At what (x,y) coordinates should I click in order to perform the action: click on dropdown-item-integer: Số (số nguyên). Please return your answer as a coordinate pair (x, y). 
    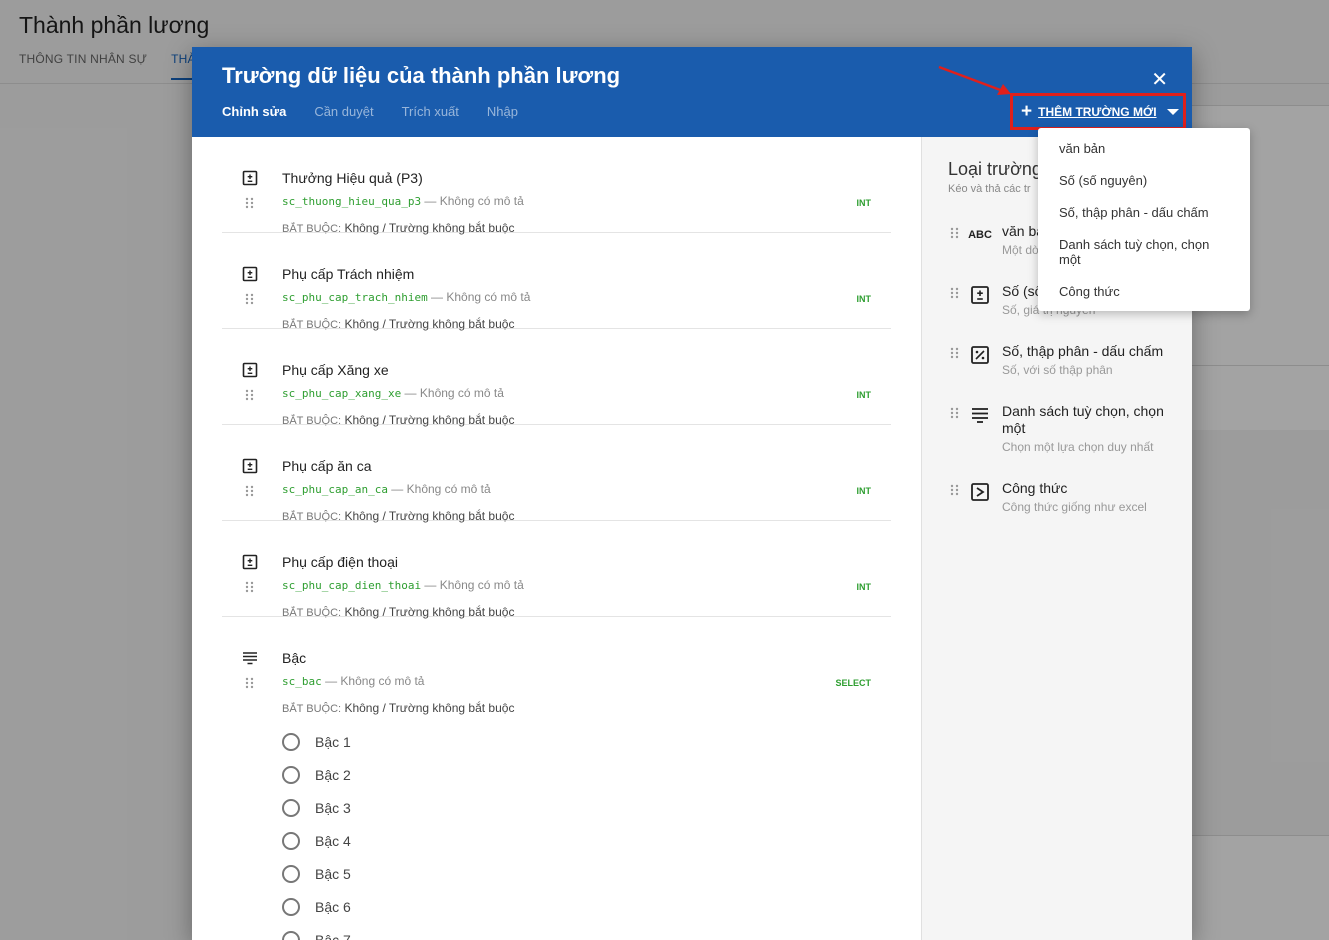
    Looking at the image, I should click on (1144, 180).